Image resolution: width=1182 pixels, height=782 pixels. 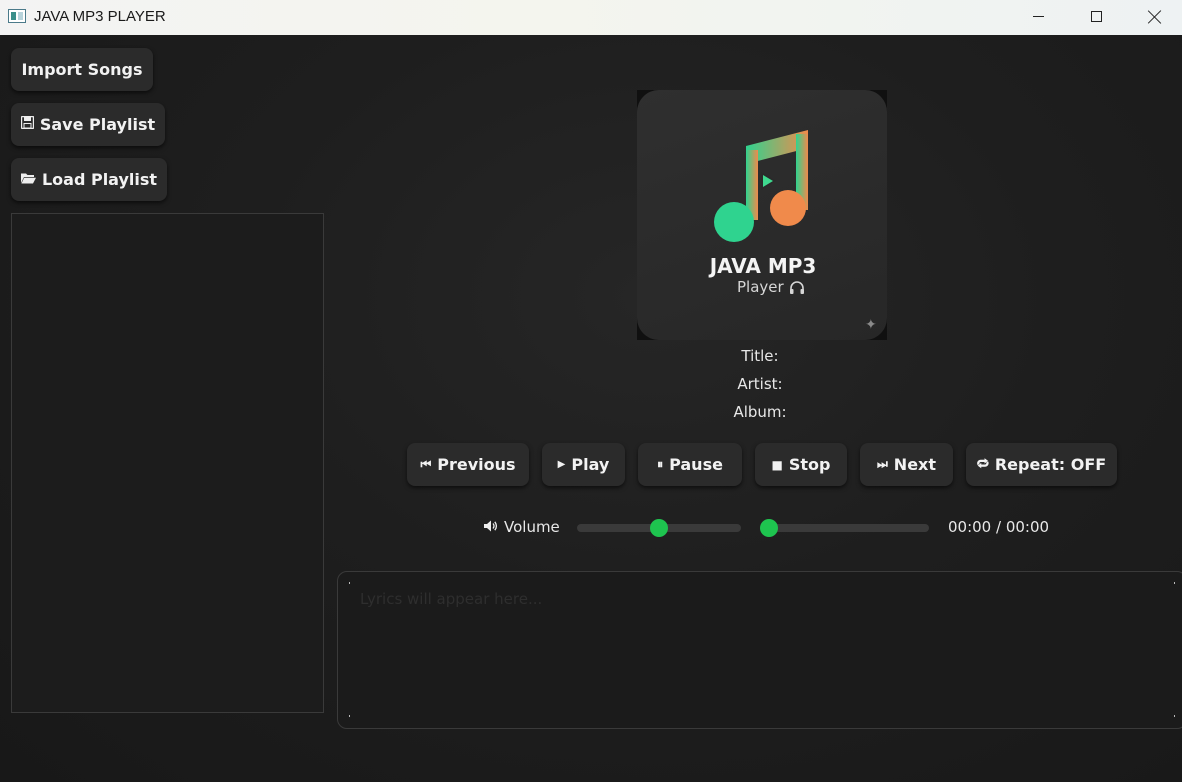 What do you see at coordinates (426, 464) in the screenshot?
I see `skip-back-icon: ⏮` at bounding box center [426, 464].